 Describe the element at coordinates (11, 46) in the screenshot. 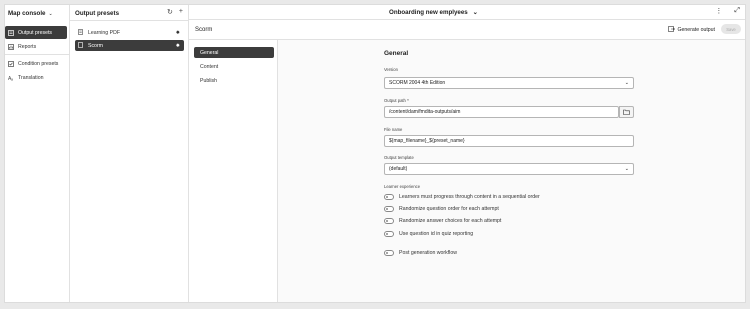

I see `reports-icon` at that location.